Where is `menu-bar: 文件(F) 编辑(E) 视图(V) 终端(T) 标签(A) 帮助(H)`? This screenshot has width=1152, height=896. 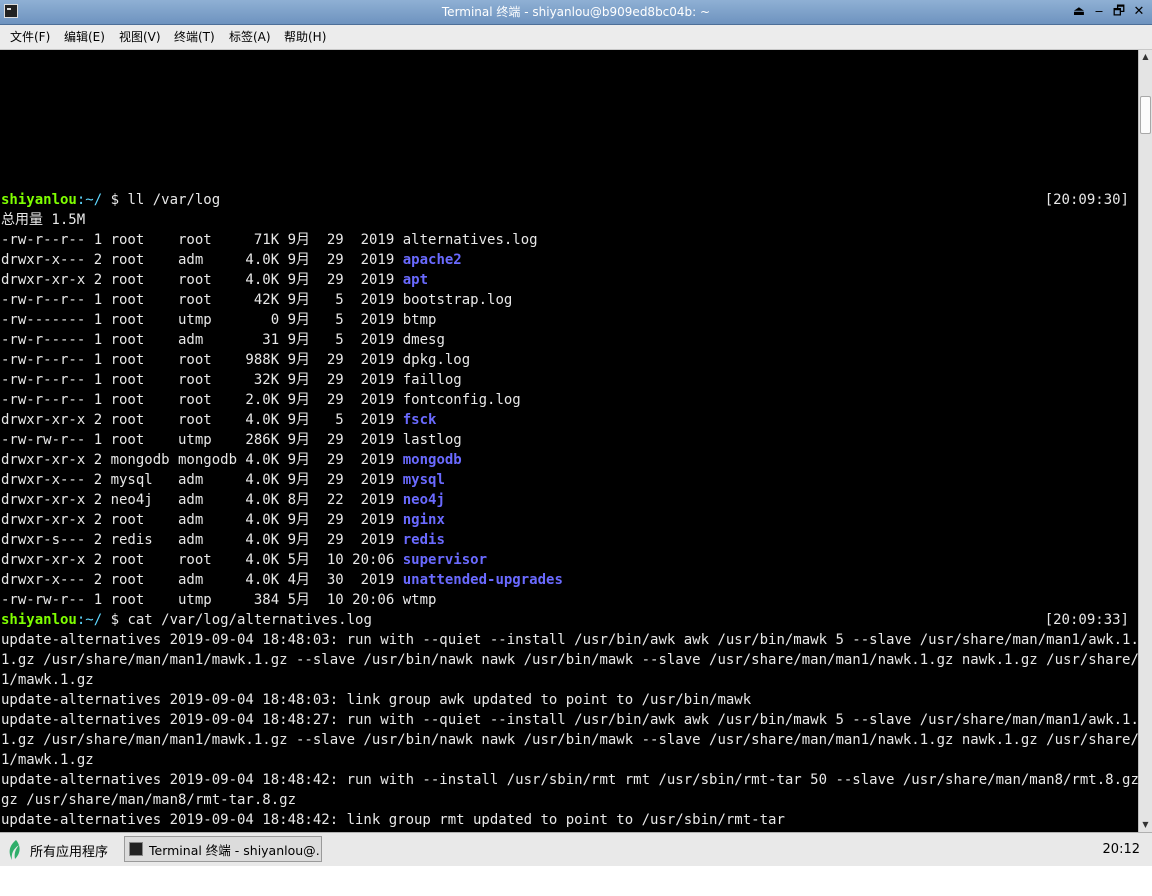 menu-bar: 文件(F) 编辑(E) 视图(V) 终端(T) 标签(A) 帮助(H) is located at coordinates (576, 37).